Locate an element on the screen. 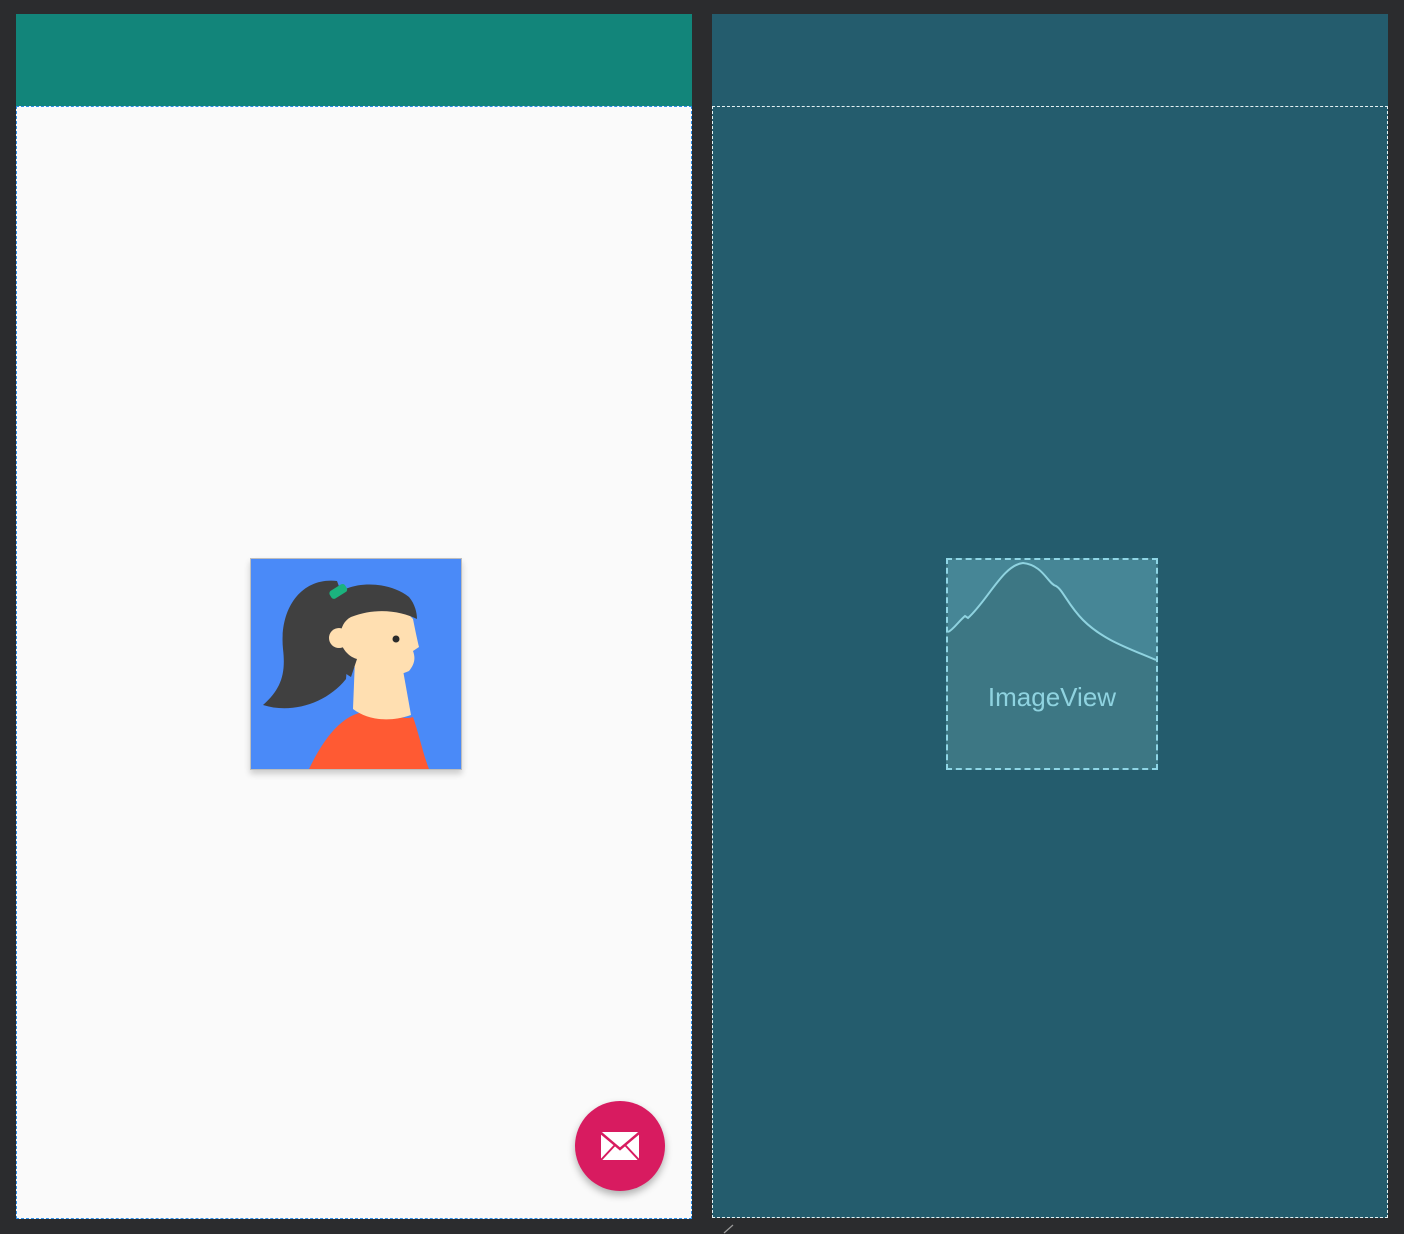 The height and width of the screenshot is (1234, 1404). avatar-image-view is located at coordinates (356, 664).